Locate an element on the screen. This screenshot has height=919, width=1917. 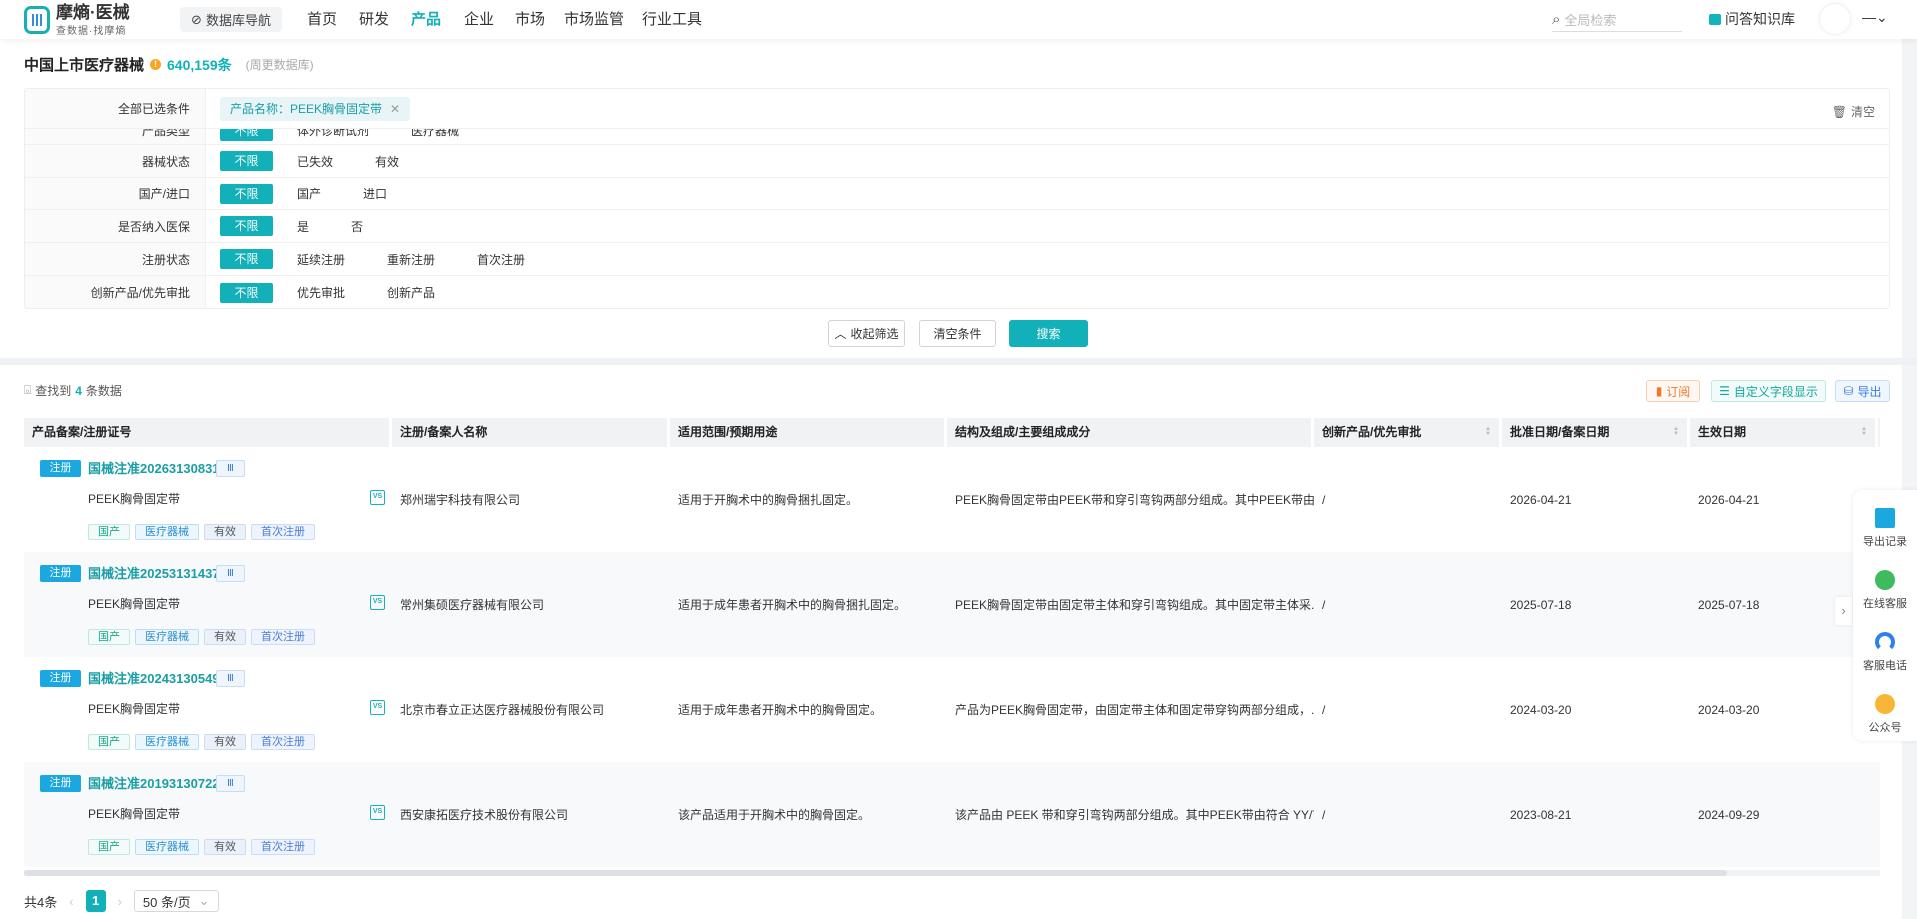
logo: 摩熵·医械 查数据·找摩熵 is located at coordinates (77, 20).